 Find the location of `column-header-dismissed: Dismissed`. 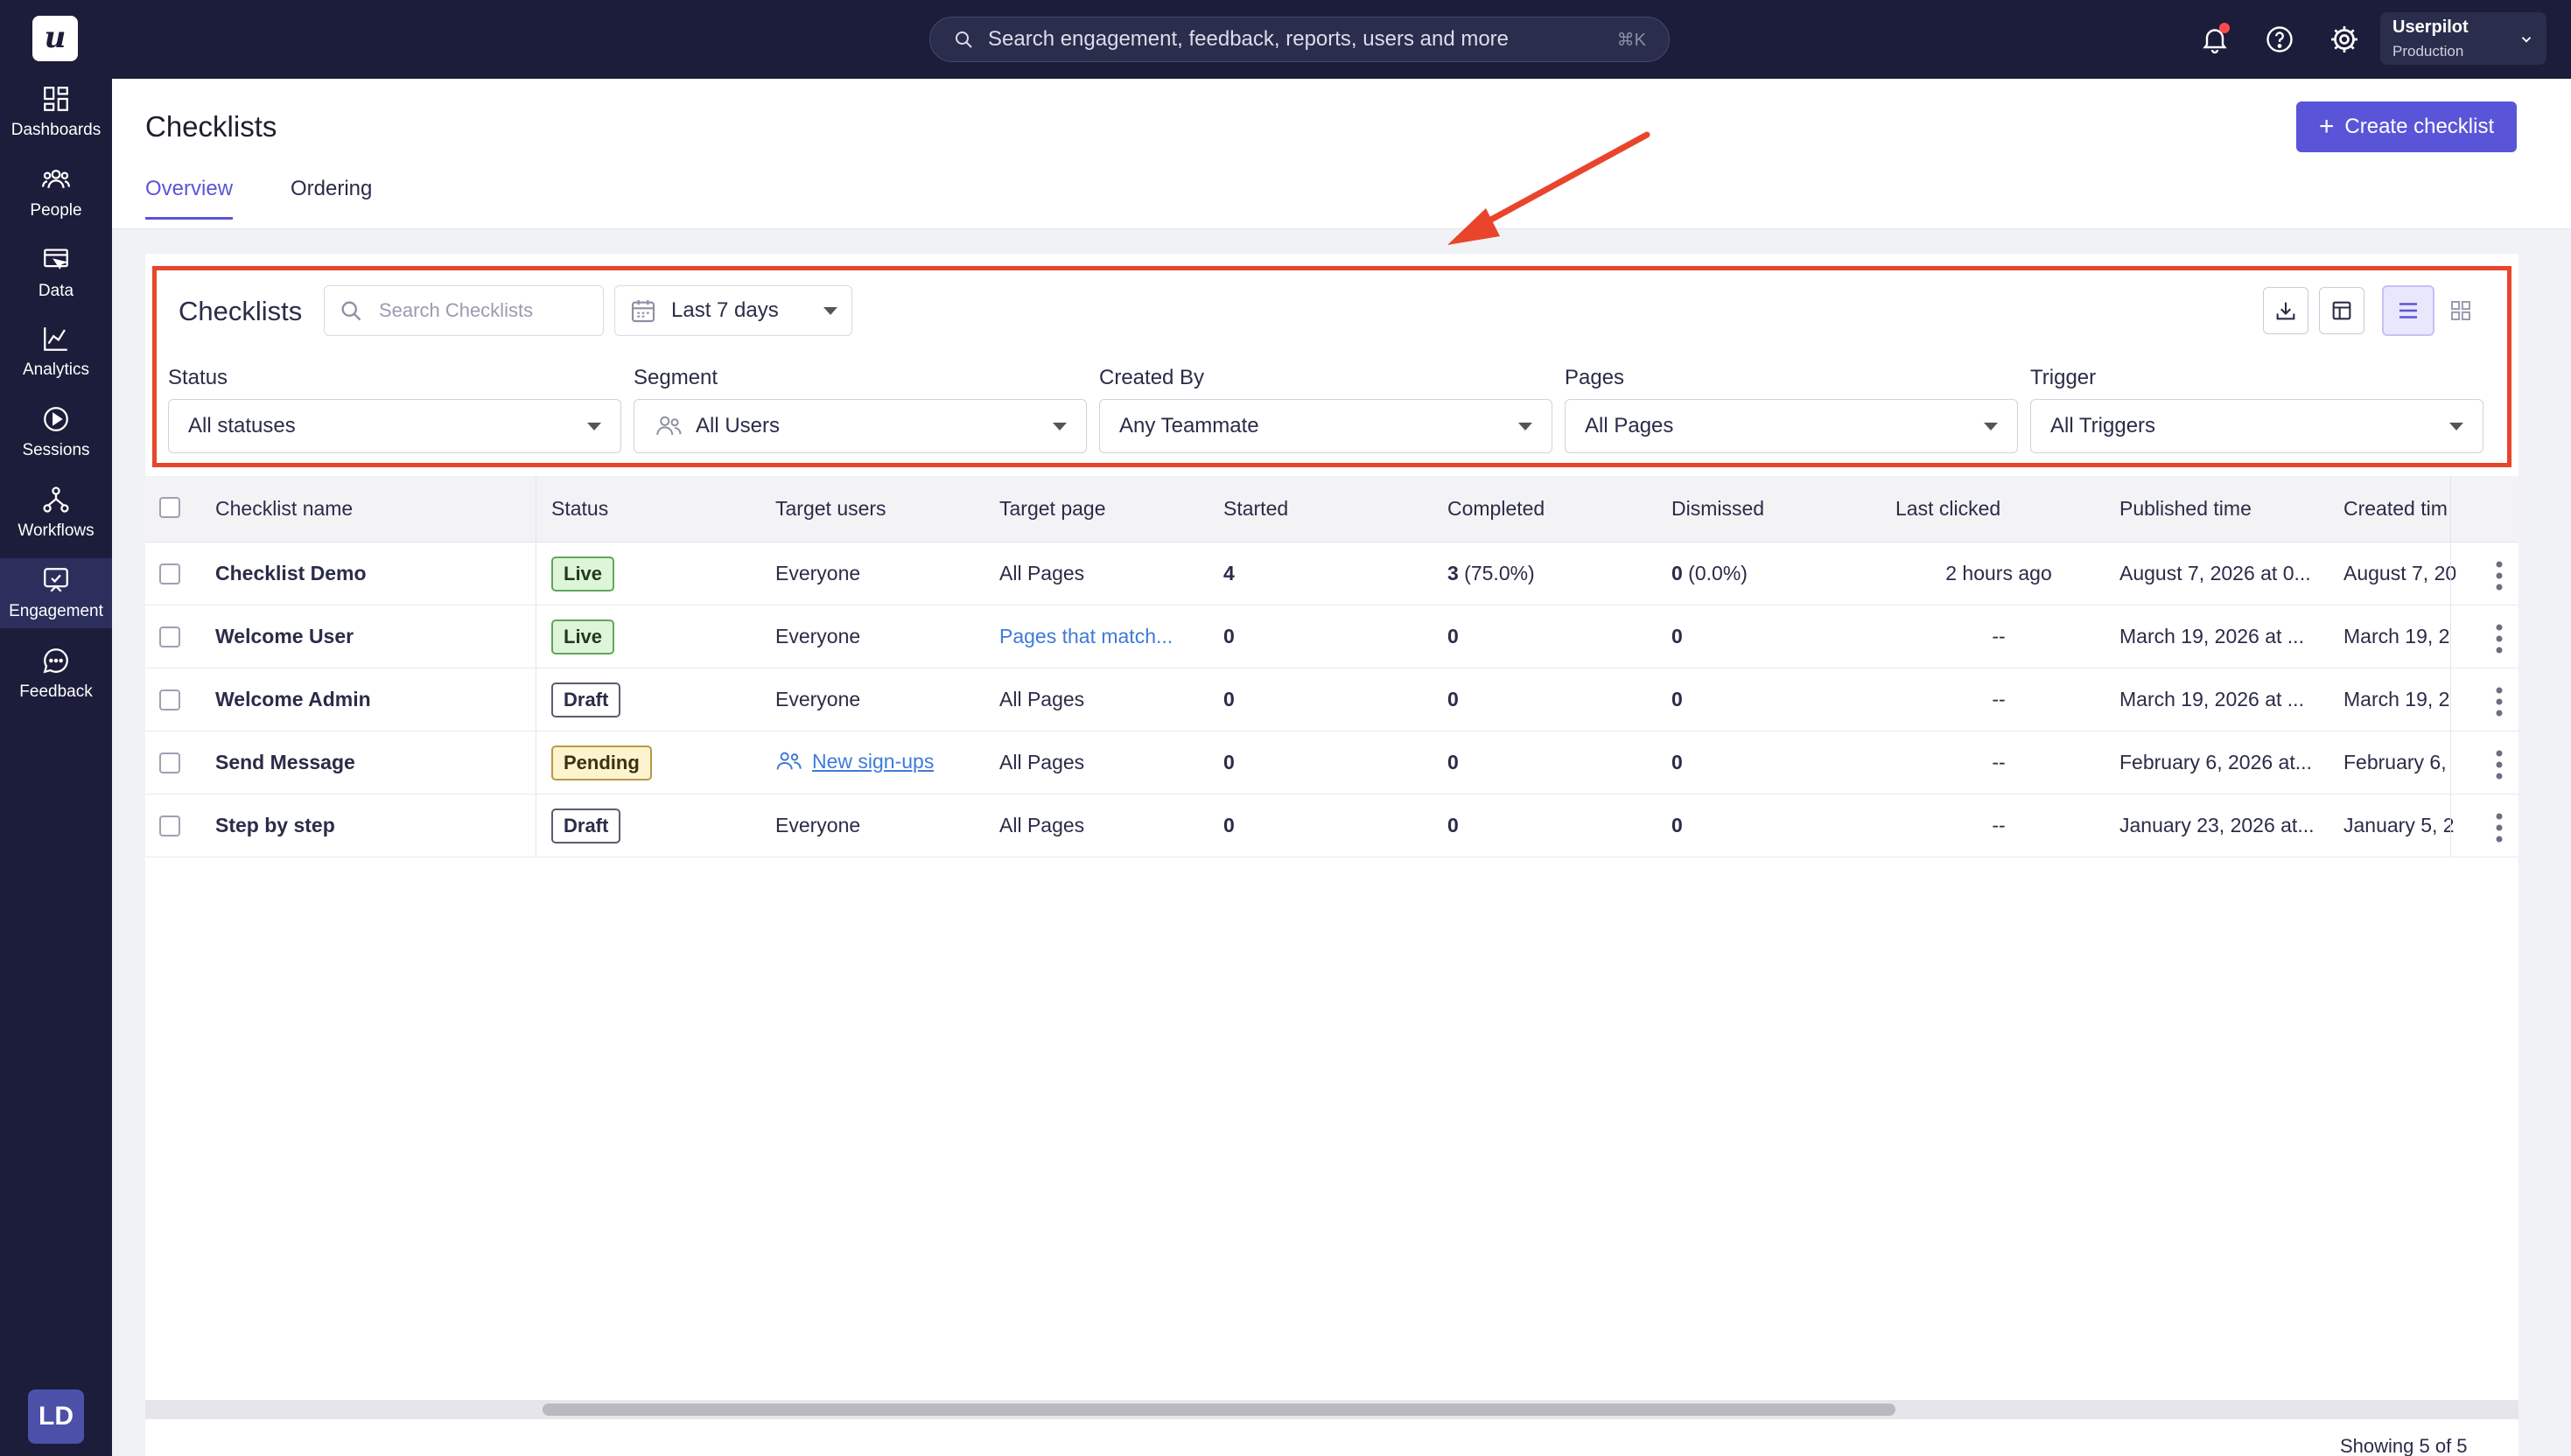

column-header-dismissed: Dismissed is located at coordinates (1717, 509).